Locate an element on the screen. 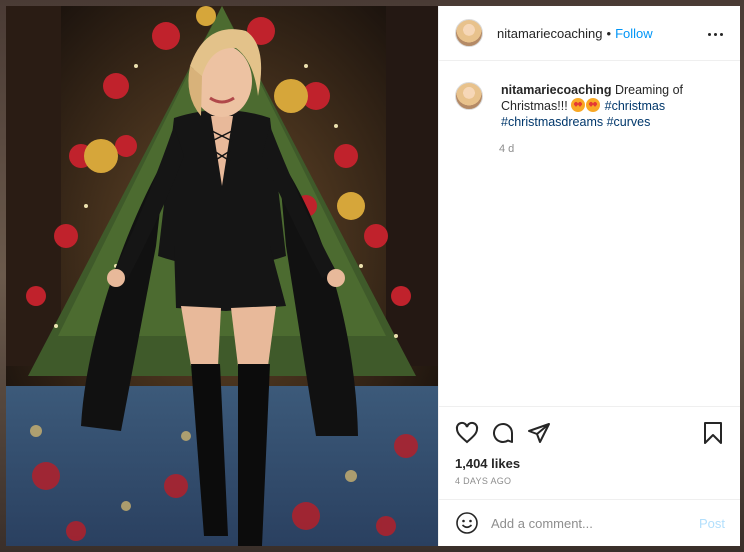 This screenshot has height=552, width=744. bookmark-icon is located at coordinates (713, 433).